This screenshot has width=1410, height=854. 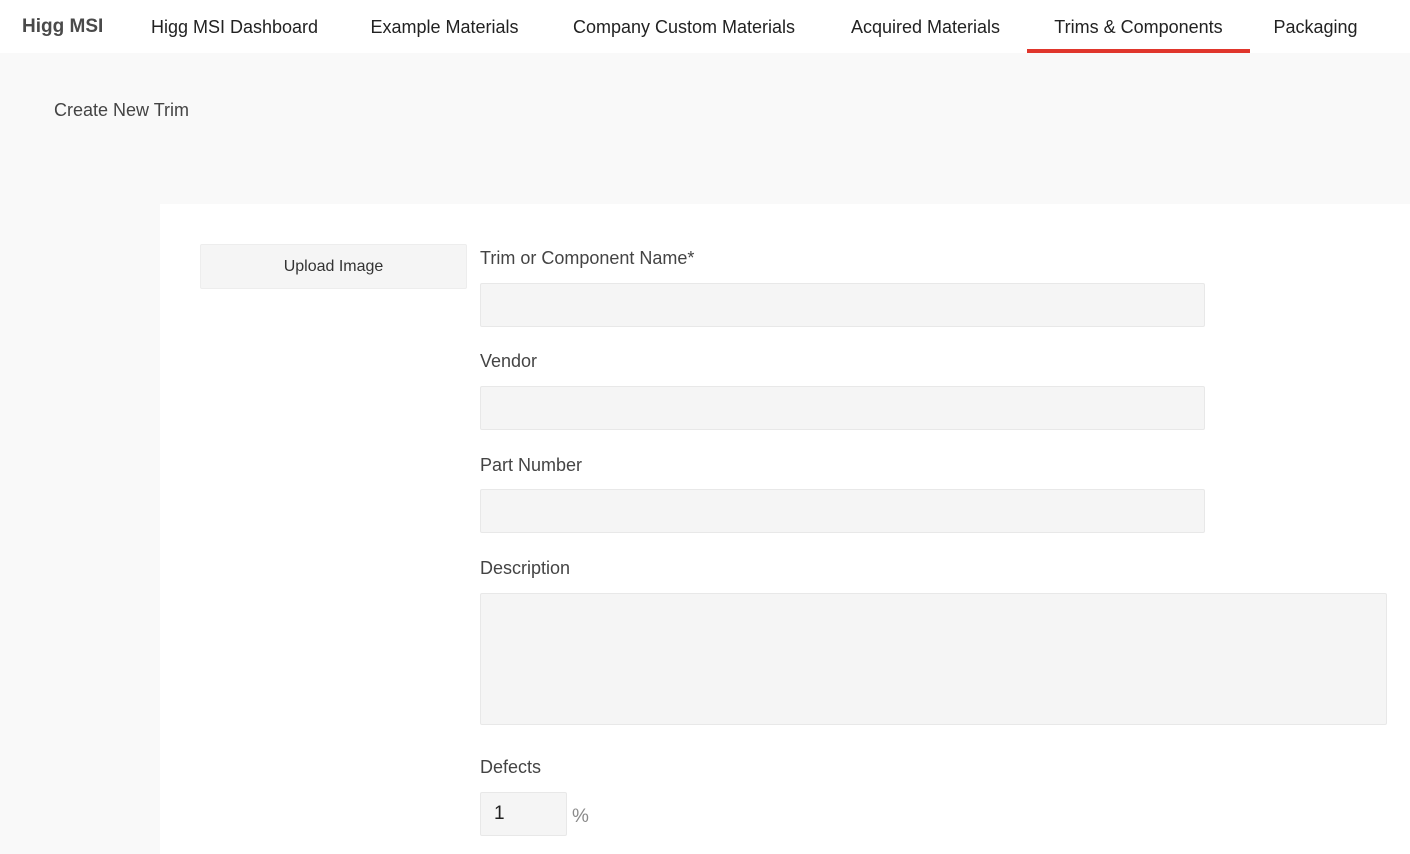 I want to click on tab-higg-msi-dashboard: Higg MSI Dashboard, so click(x=234, y=26).